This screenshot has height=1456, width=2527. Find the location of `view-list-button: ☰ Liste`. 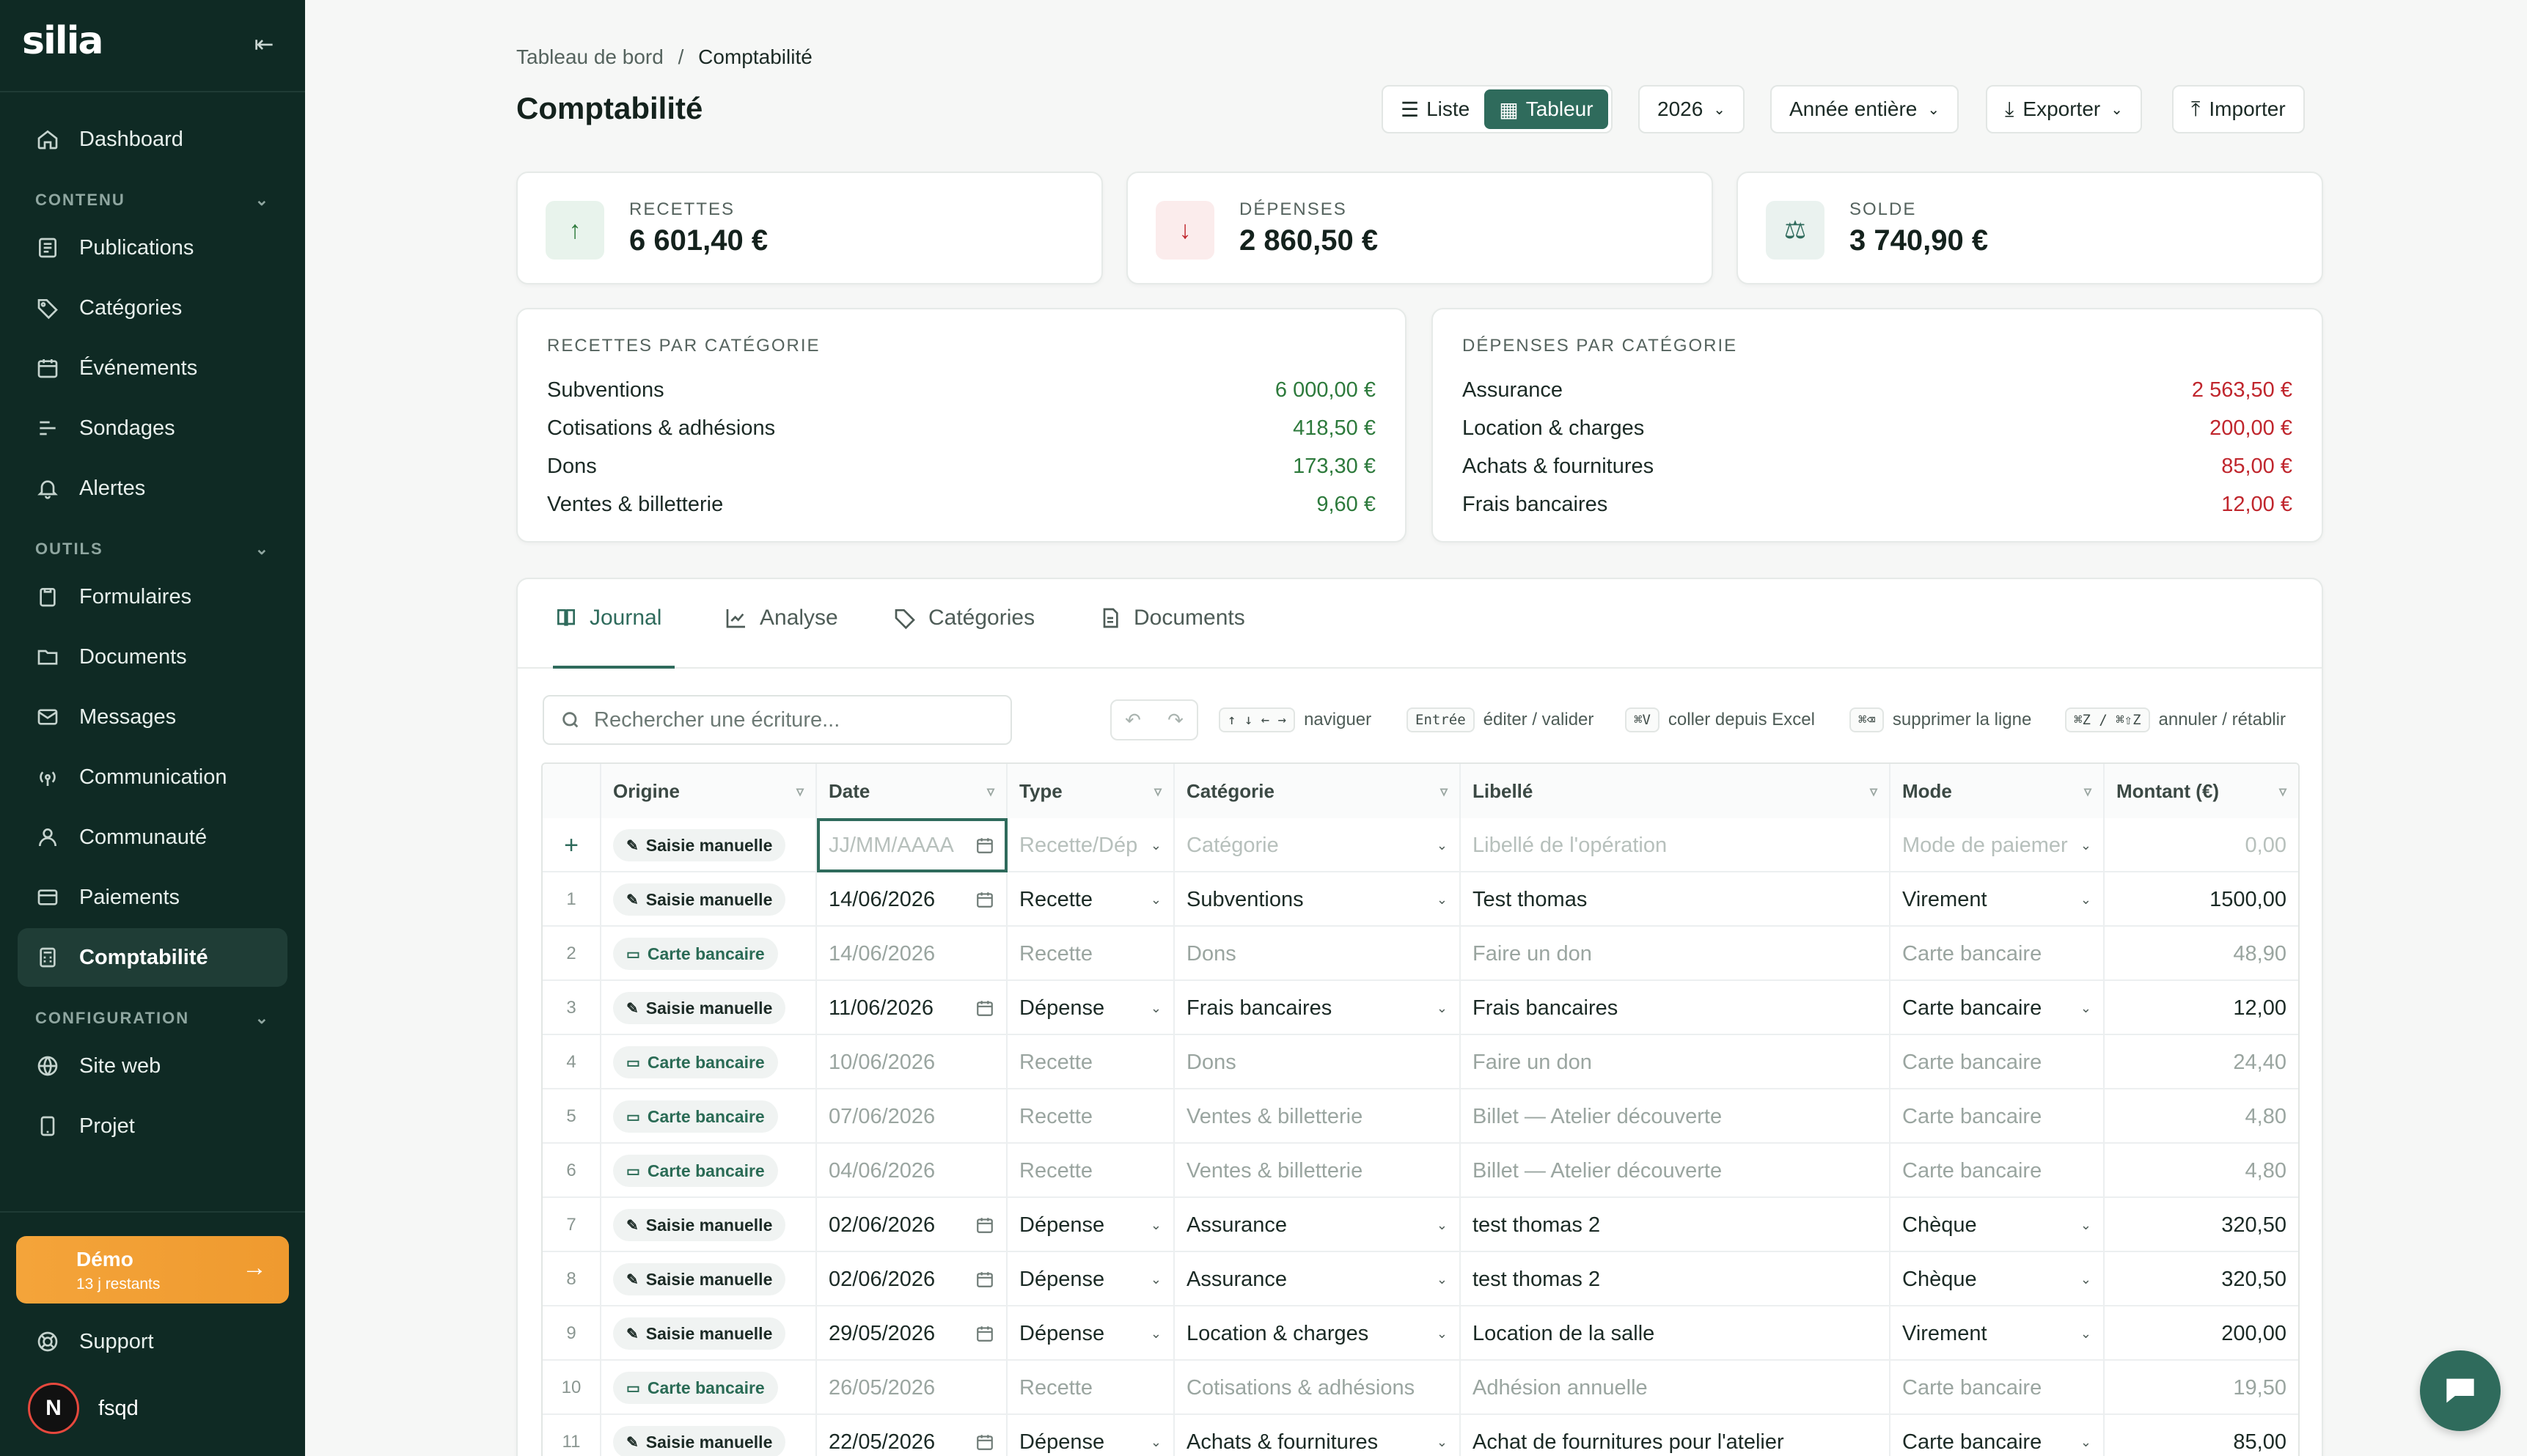

view-list-button: ☰ Liste is located at coordinates (1435, 109).